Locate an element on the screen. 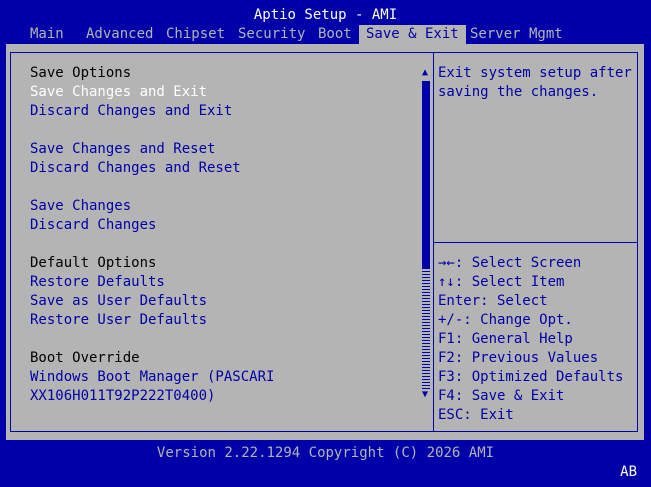  menu-item-restore-user-defaults: Restore User Defaults is located at coordinates (118, 320).